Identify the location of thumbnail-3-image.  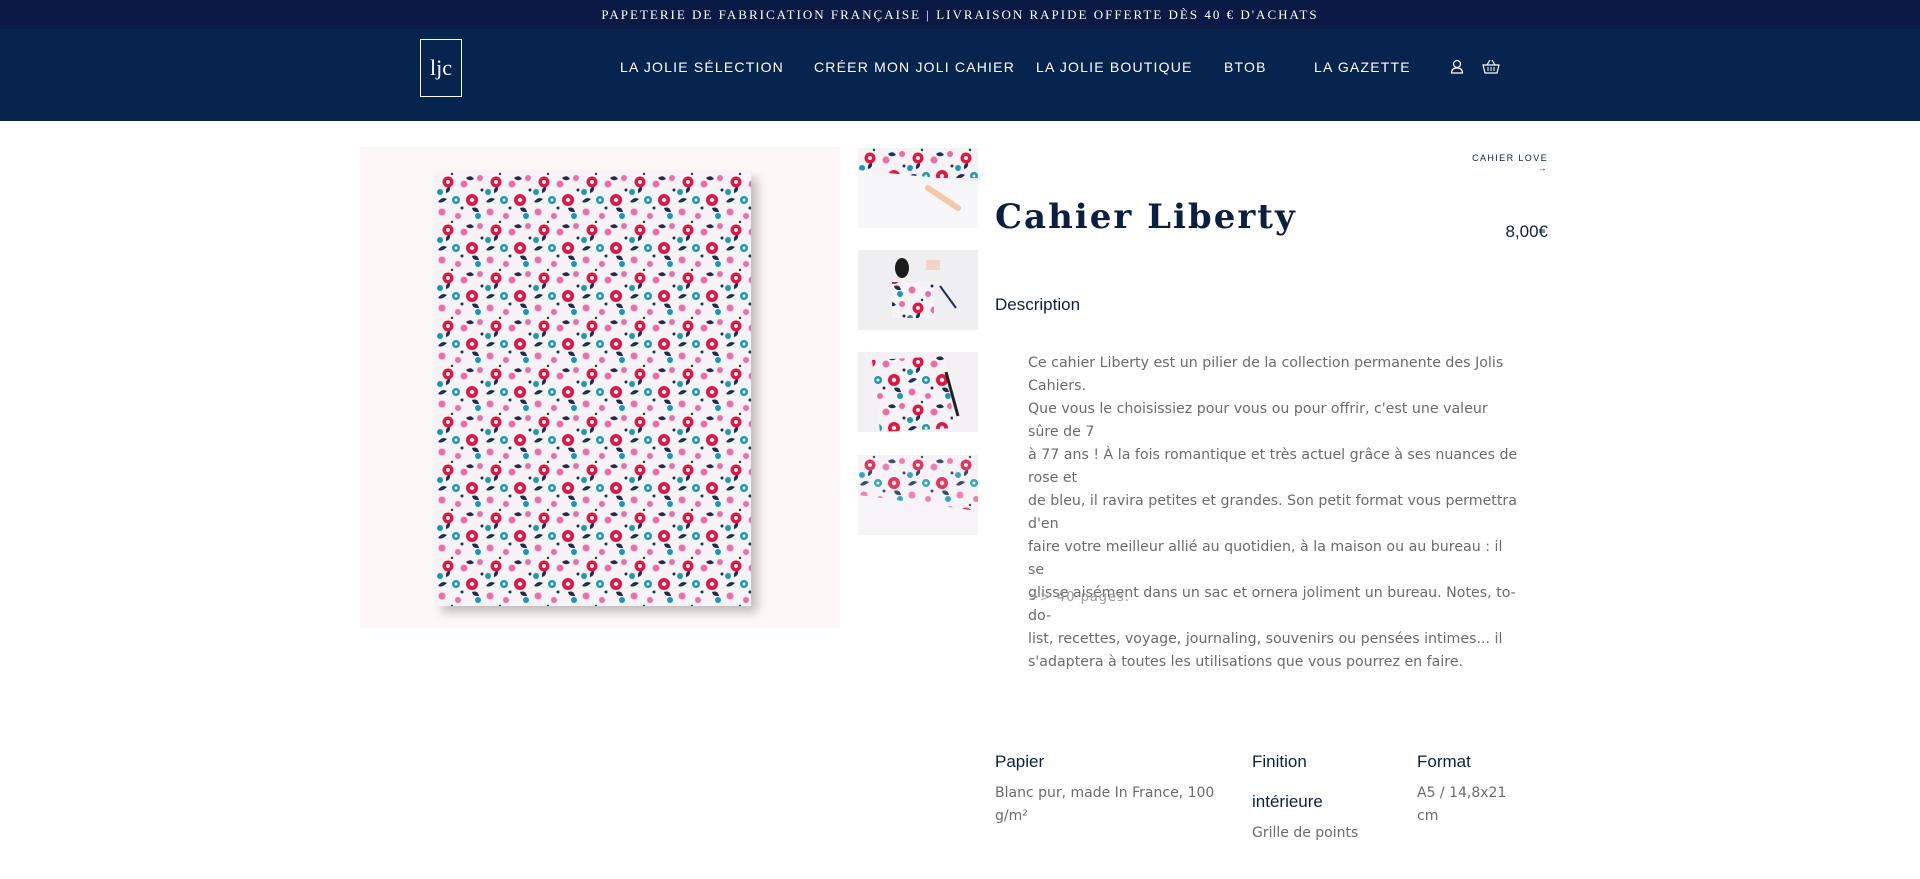
(918, 392).